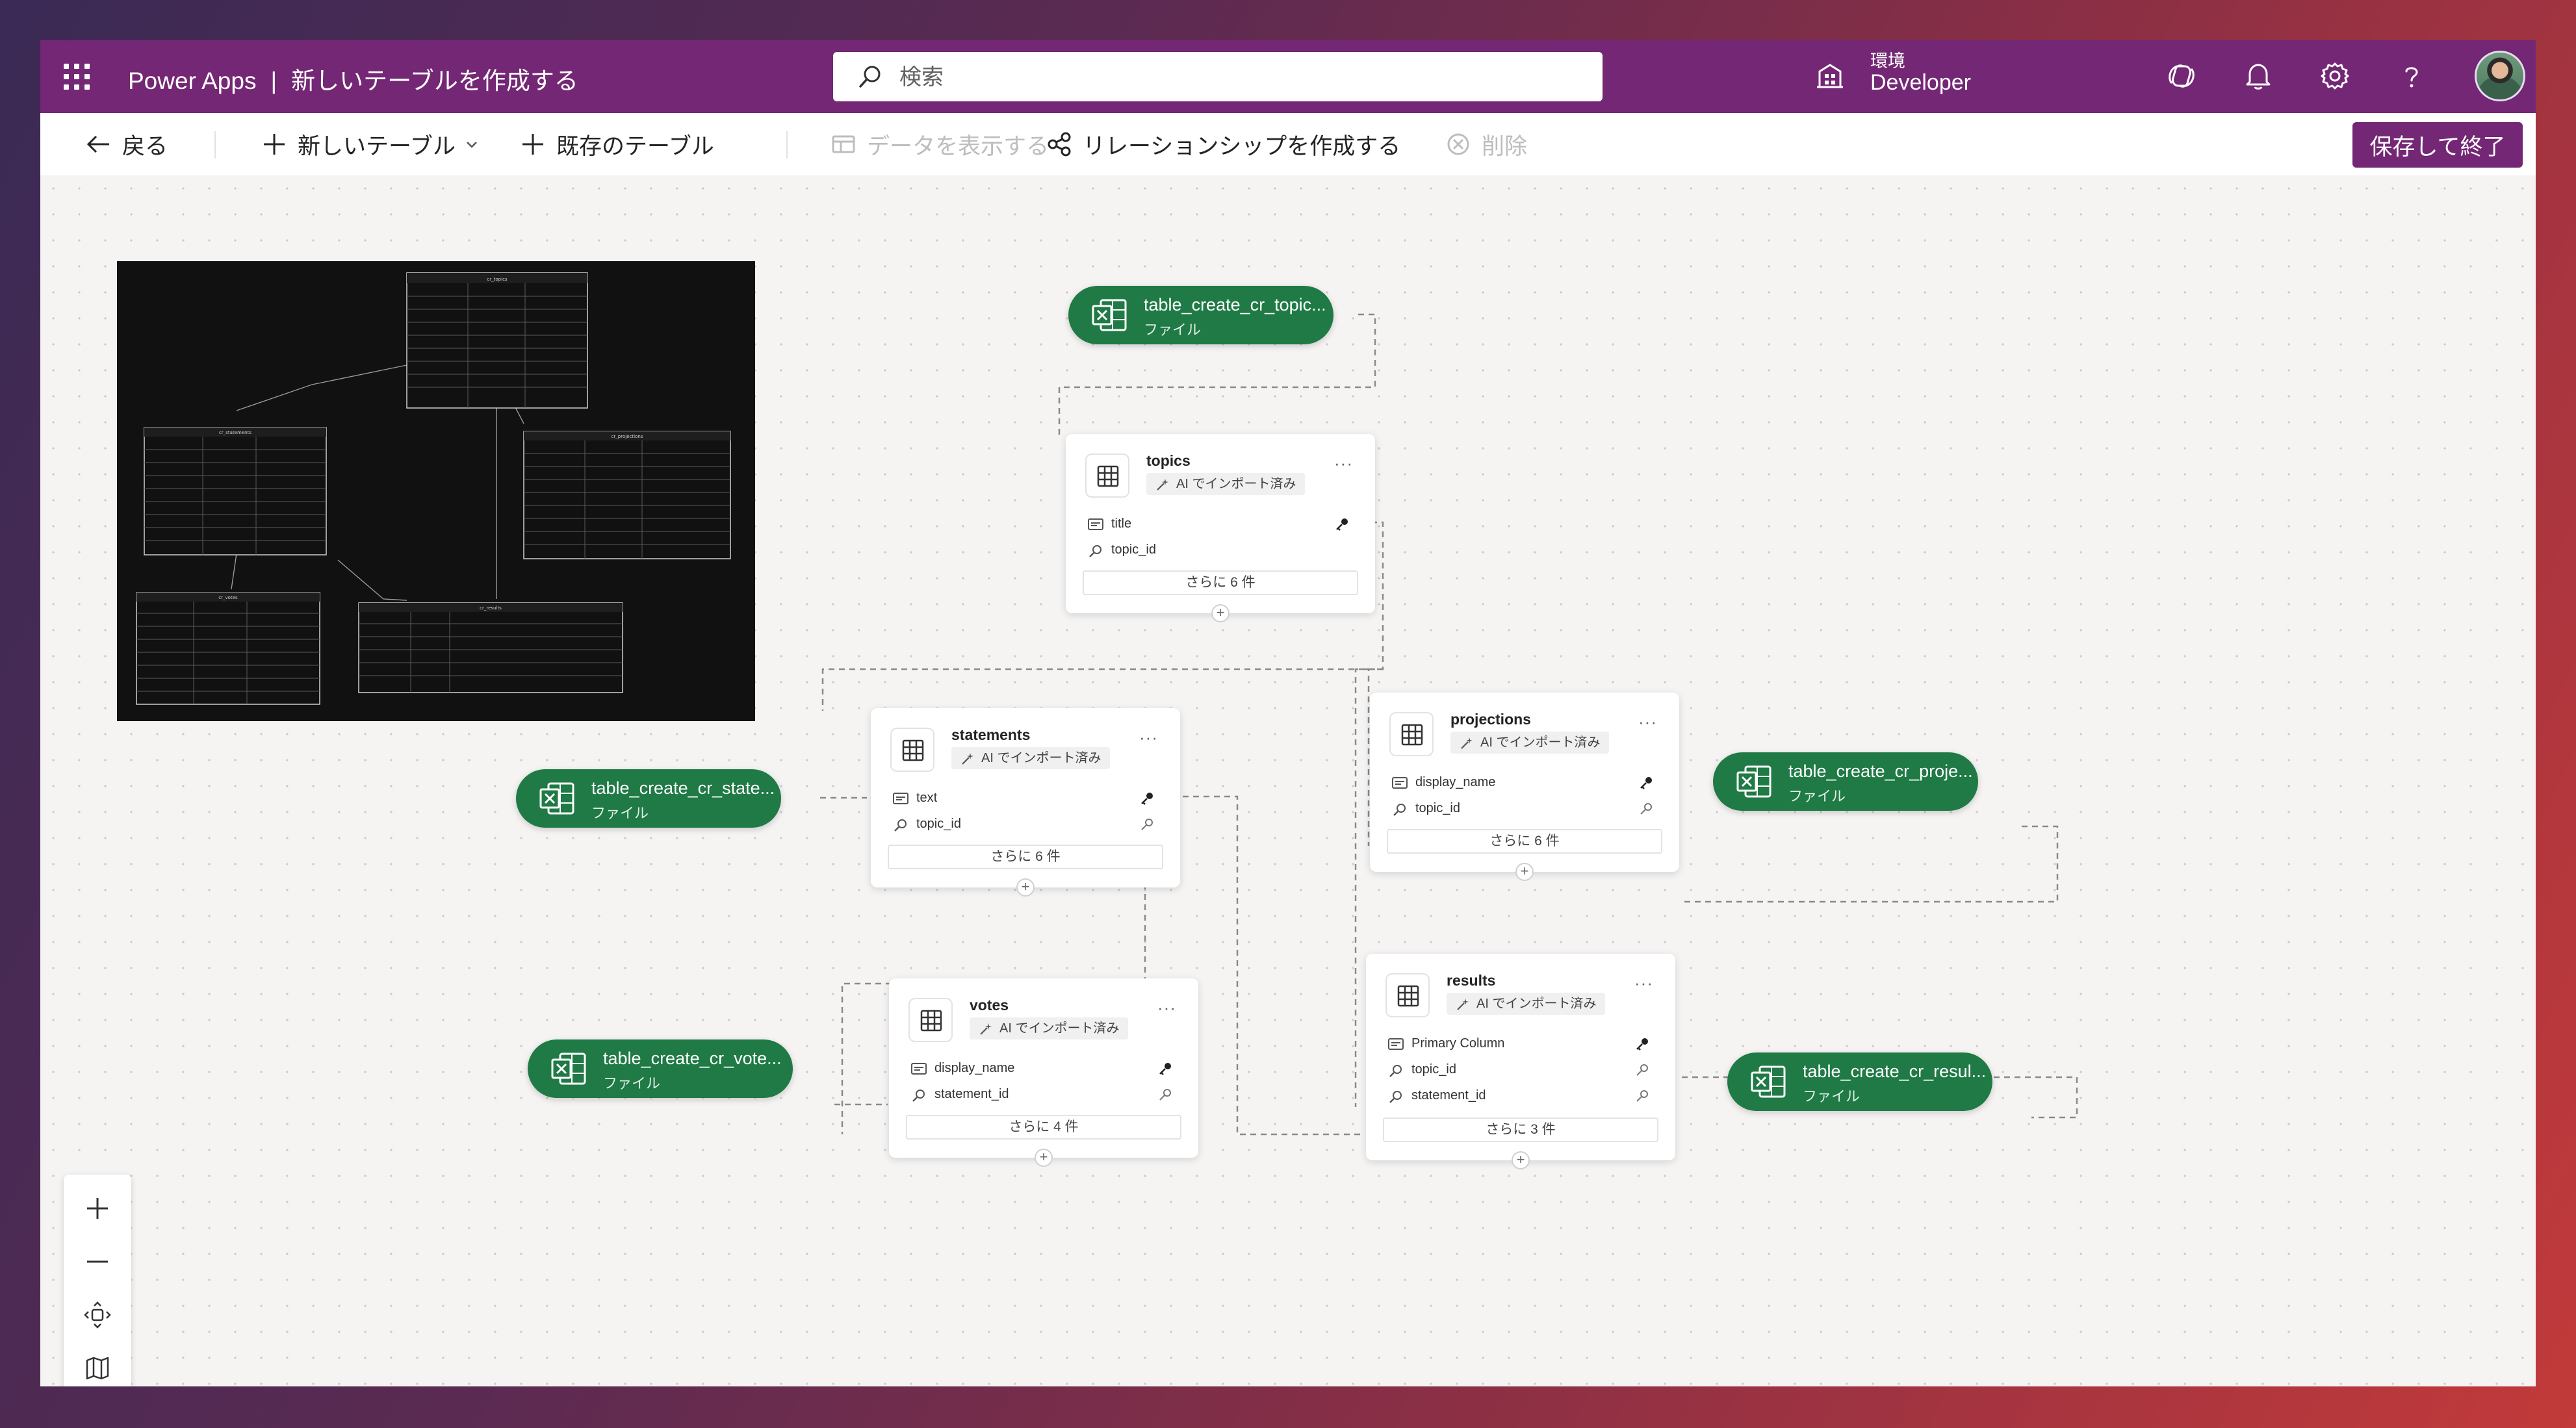  What do you see at coordinates (1044, 1127) in the screenshot?
I see `show-more-fields-button: さらに 4 件` at bounding box center [1044, 1127].